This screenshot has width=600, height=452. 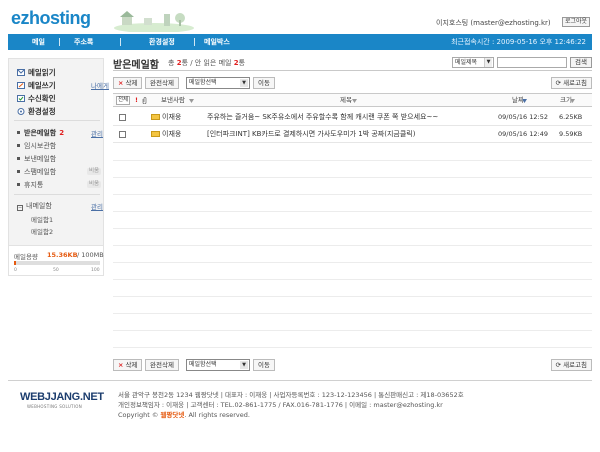 What do you see at coordinates (34, 185) in the screenshot?
I see `folder-trash-label: 휴지통` at bounding box center [34, 185].